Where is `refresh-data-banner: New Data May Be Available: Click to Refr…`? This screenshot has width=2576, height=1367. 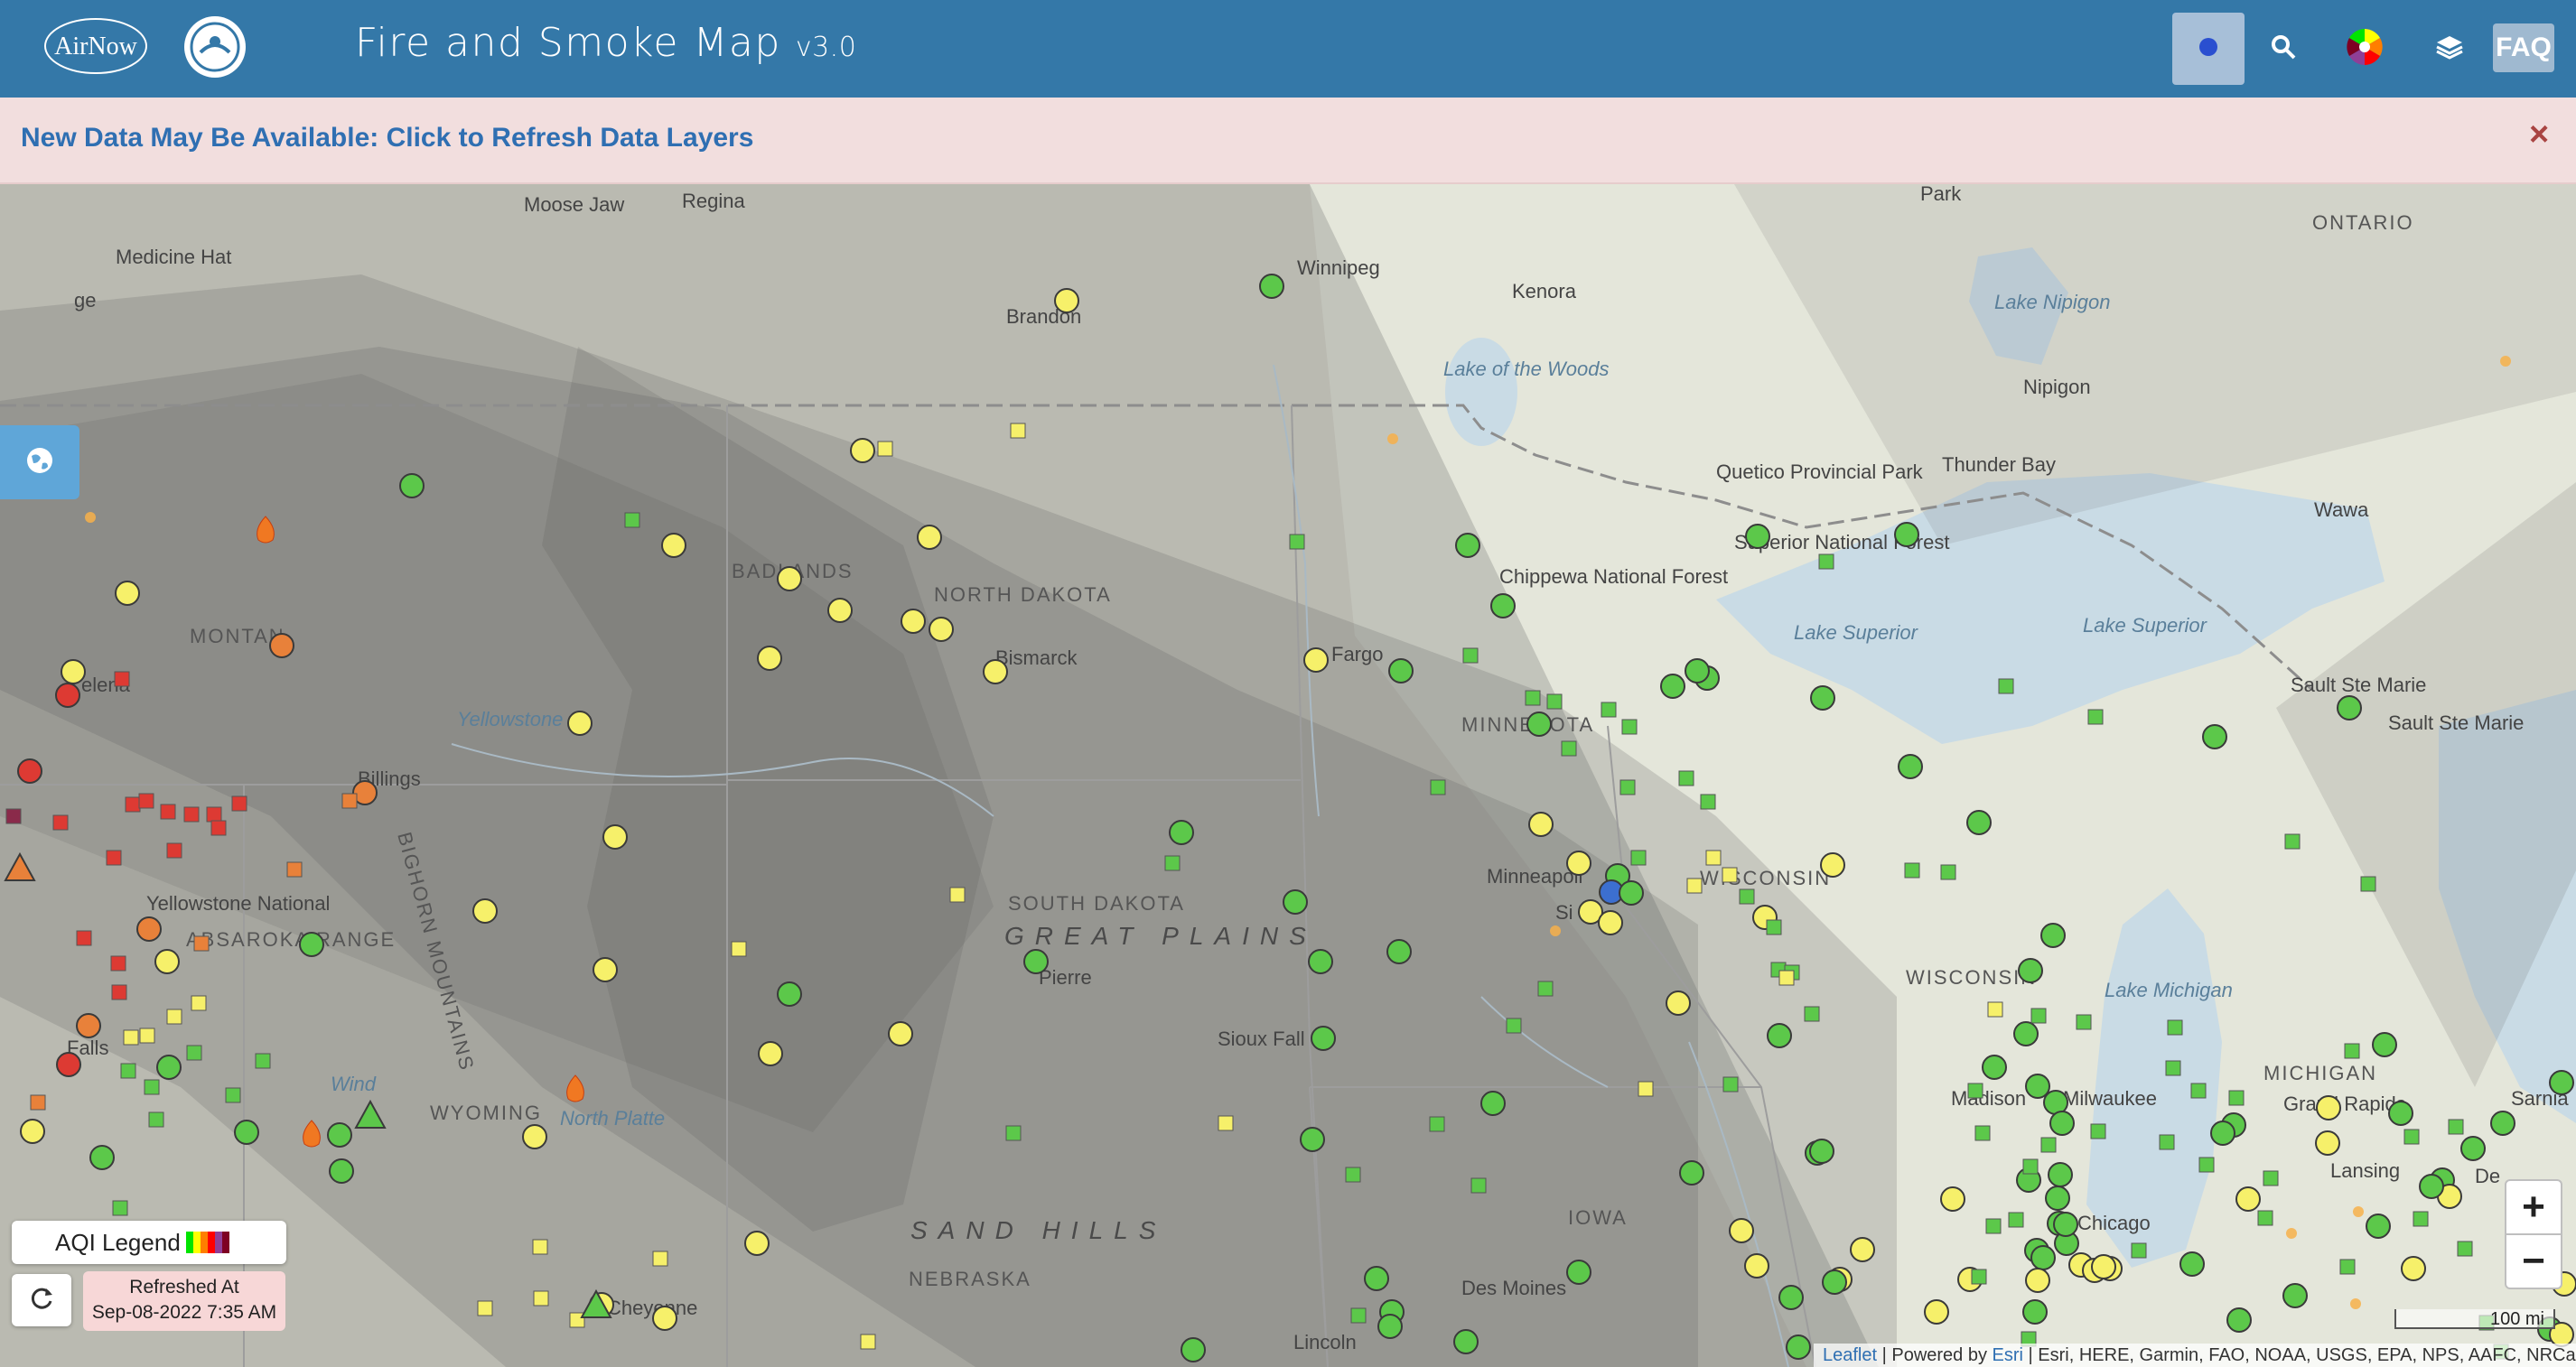 refresh-data-banner: New Data May Be Available: Click to Refr… is located at coordinates (1288, 141).